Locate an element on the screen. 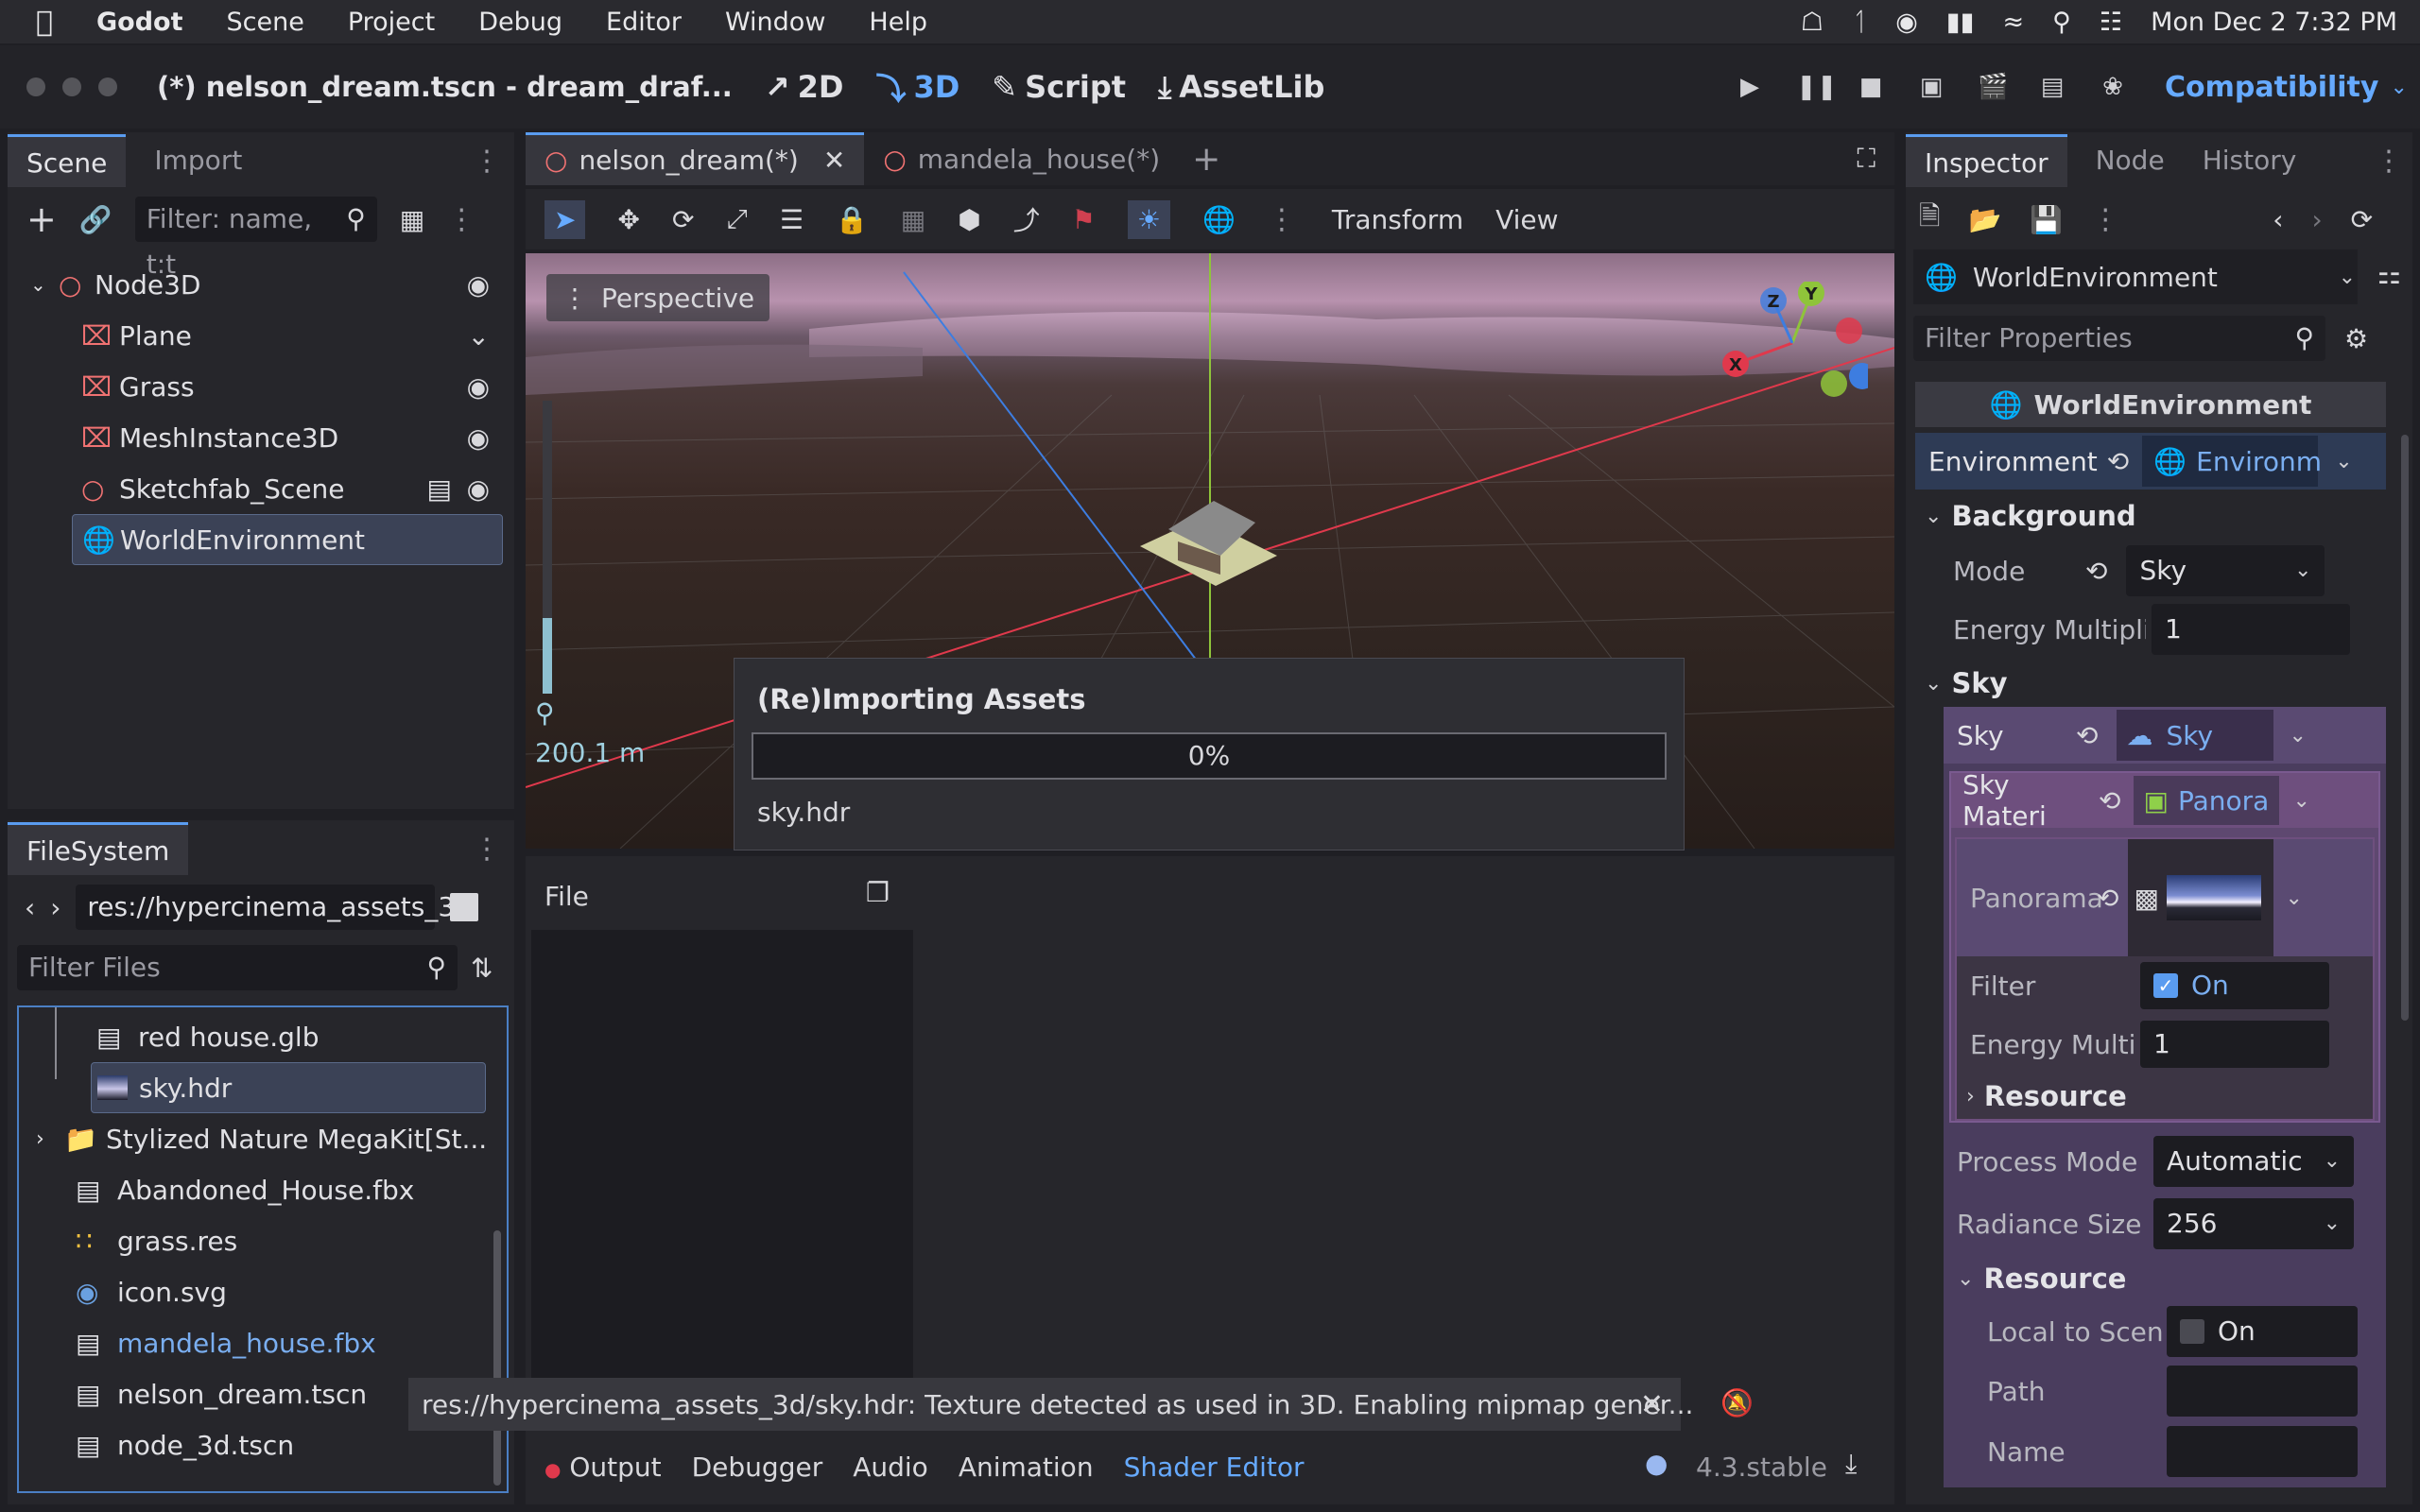  file-sky-hdr: sky.hdr is located at coordinates (288, 1087).